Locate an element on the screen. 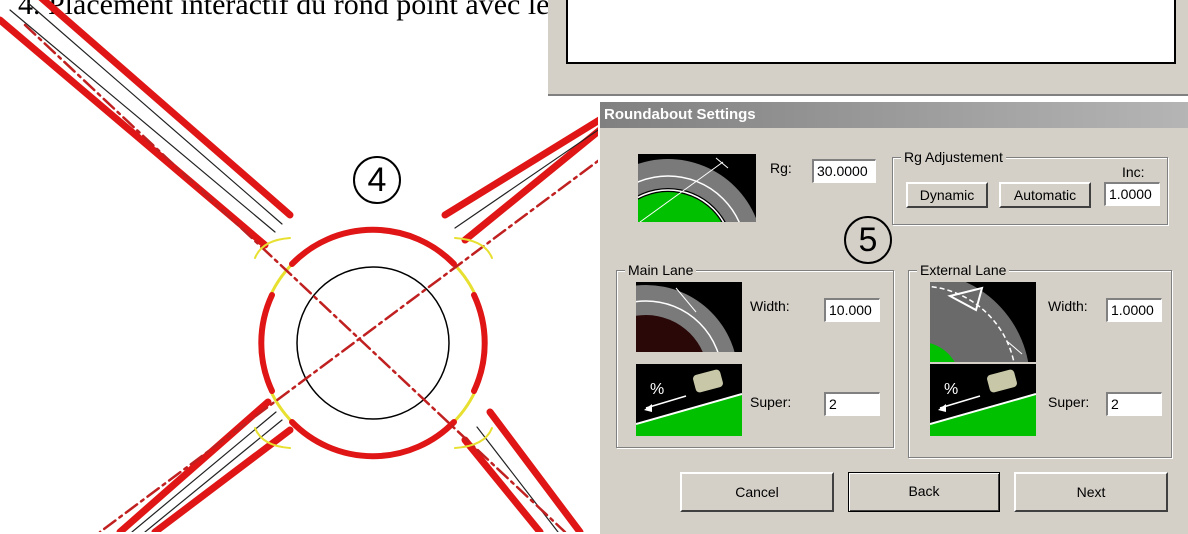  rg-input: 30.0000 is located at coordinates (844, 171).